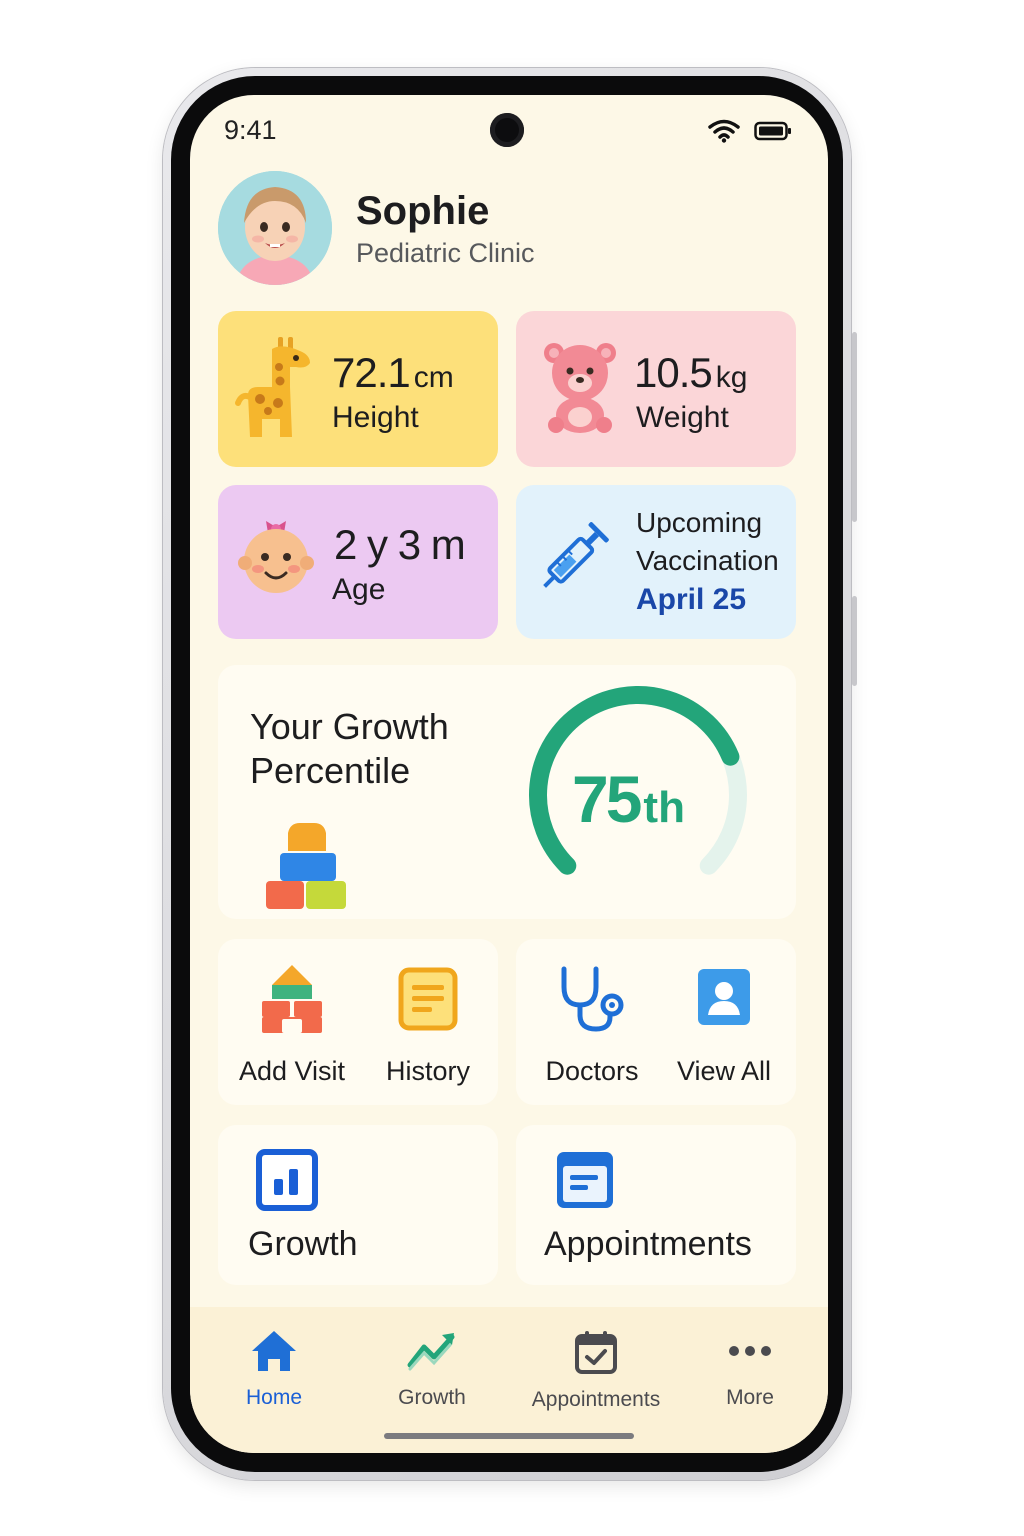 The image size is (1024, 1536). Describe the element at coordinates (854, 641) in the screenshot. I see `power-button` at that location.